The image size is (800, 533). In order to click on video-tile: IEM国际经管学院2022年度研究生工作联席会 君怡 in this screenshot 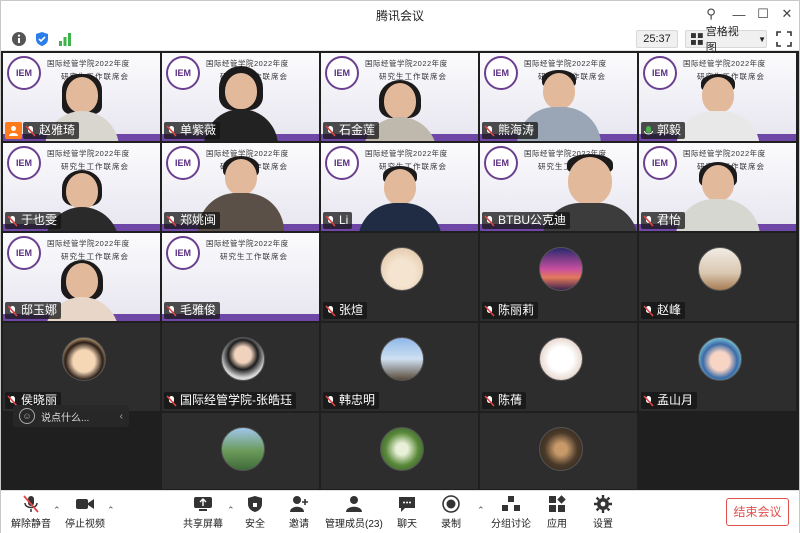, I will do `click(717, 187)`.